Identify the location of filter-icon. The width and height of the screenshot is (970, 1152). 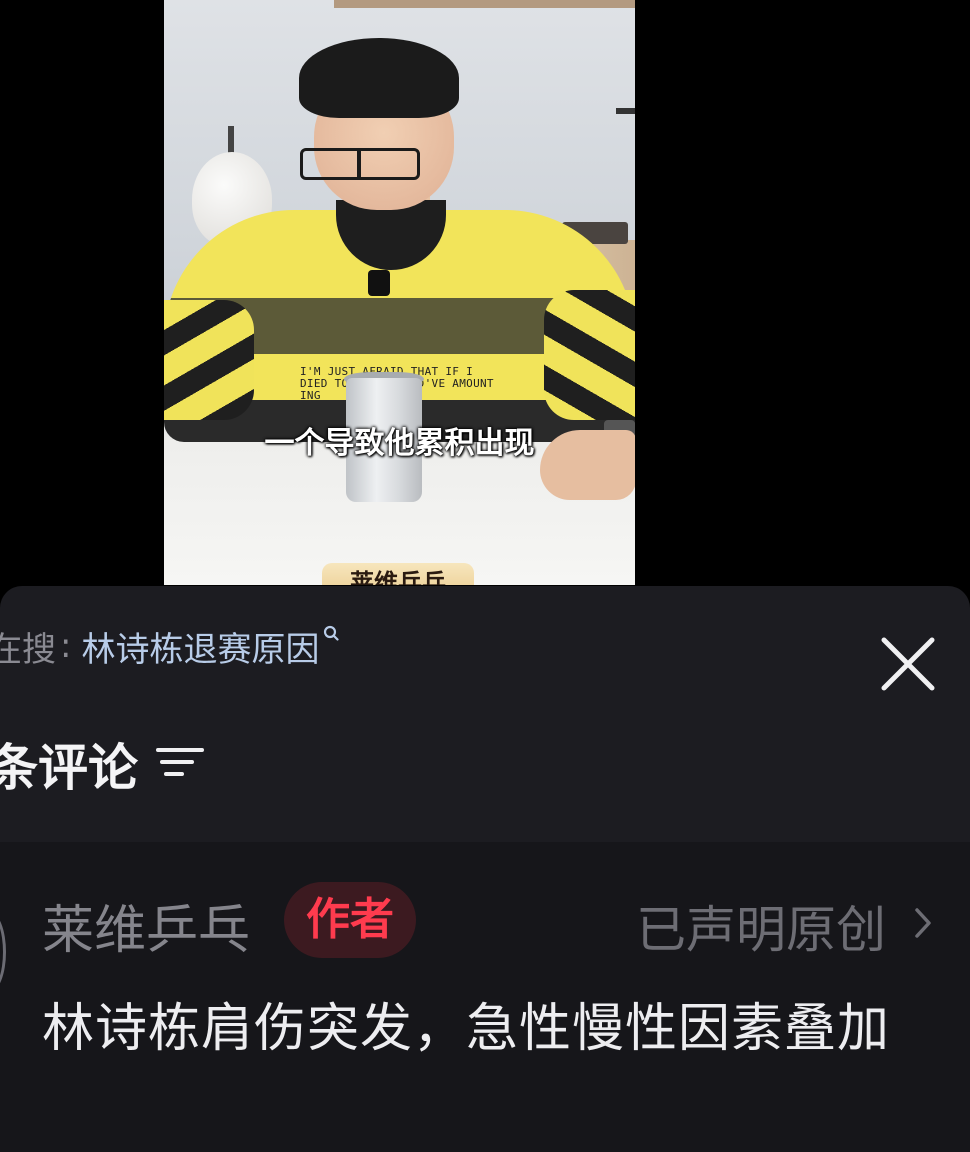
(180, 764).